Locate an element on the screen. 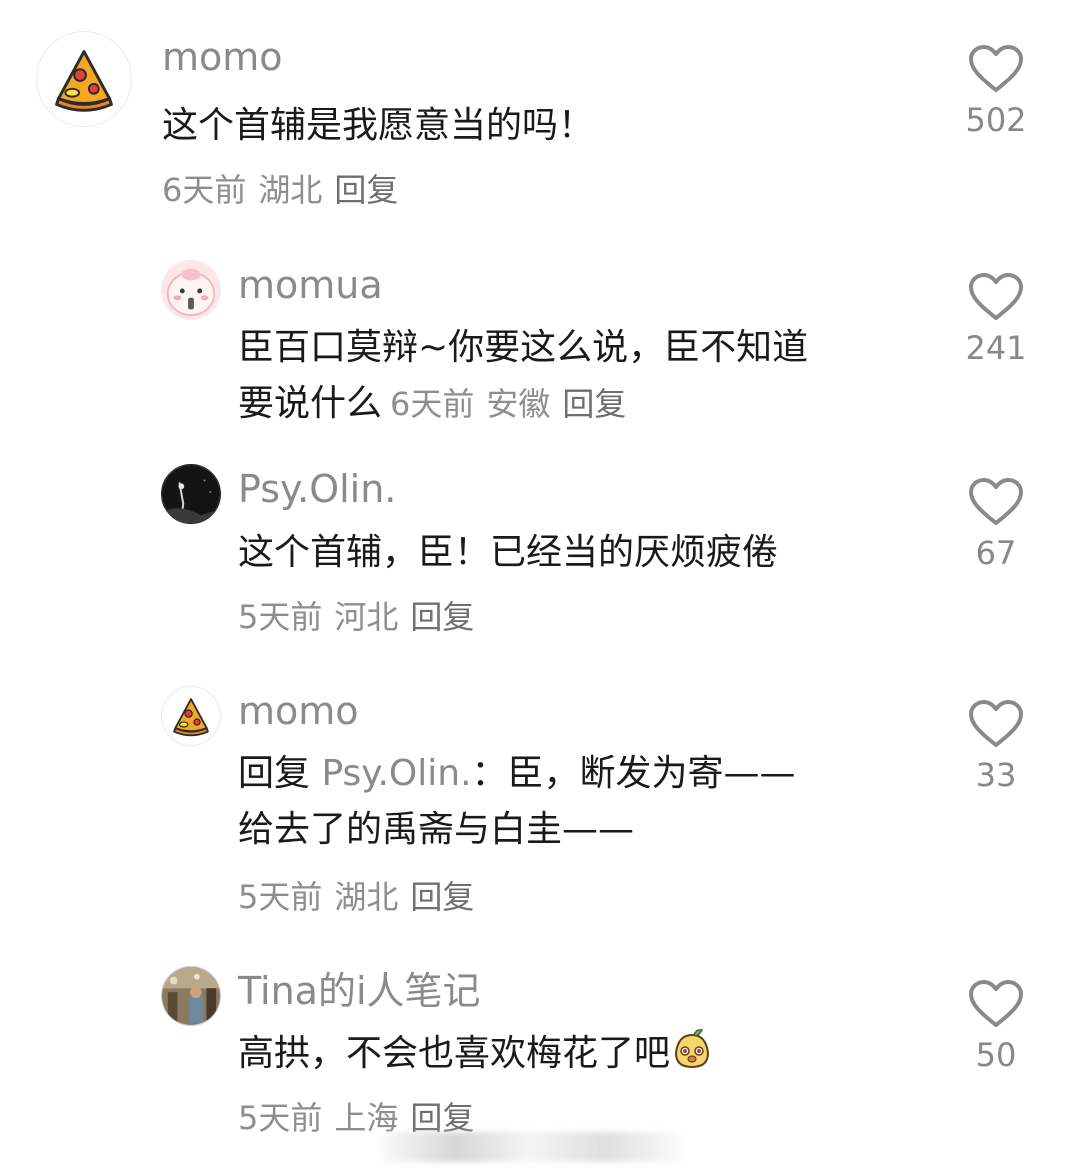 This screenshot has height=1173, width=1069. comment-text: 这个首辅是我愿意当的吗！ is located at coordinates (378, 125).